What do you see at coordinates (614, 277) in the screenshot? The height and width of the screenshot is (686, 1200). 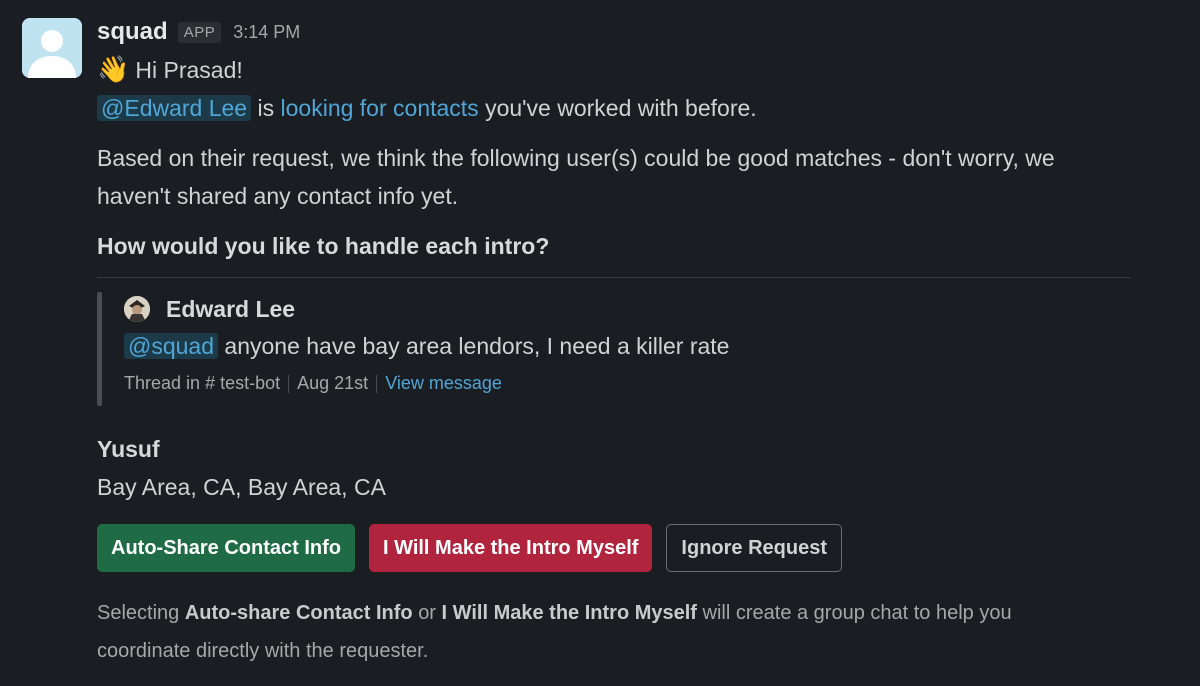 I see `divider` at bounding box center [614, 277].